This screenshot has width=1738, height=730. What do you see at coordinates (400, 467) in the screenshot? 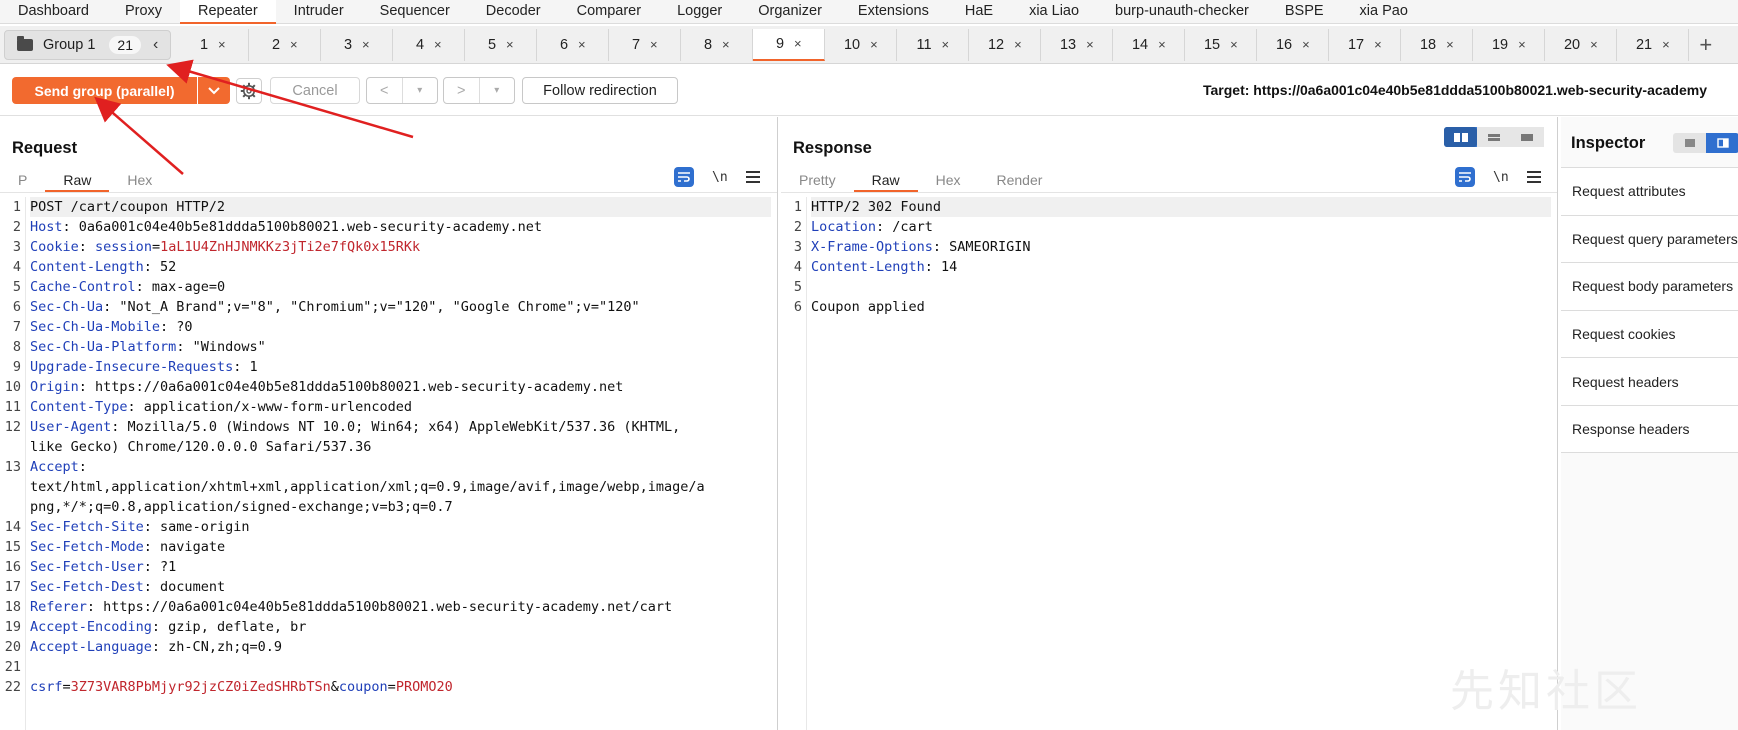
I see `code-line: Accept:` at bounding box center [400, 467].